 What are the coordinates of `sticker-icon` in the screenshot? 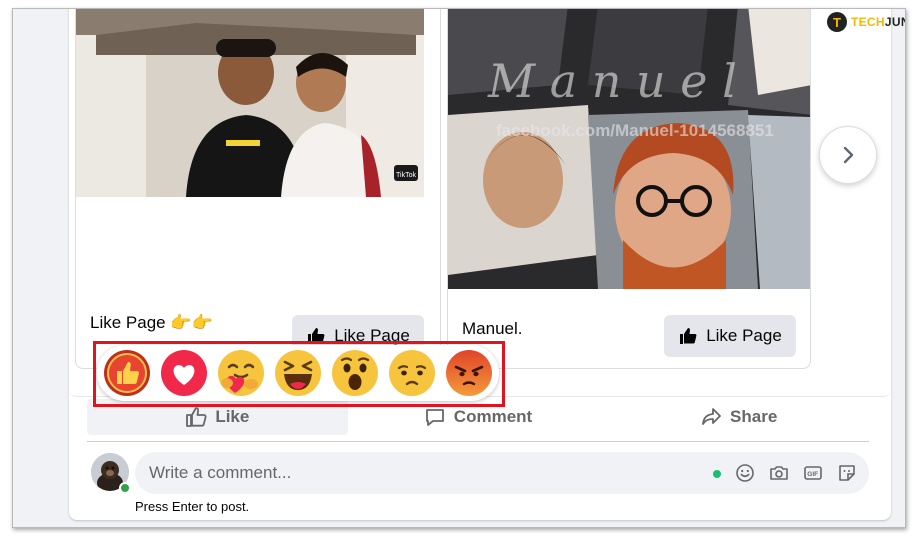 It's located at (847, 473).